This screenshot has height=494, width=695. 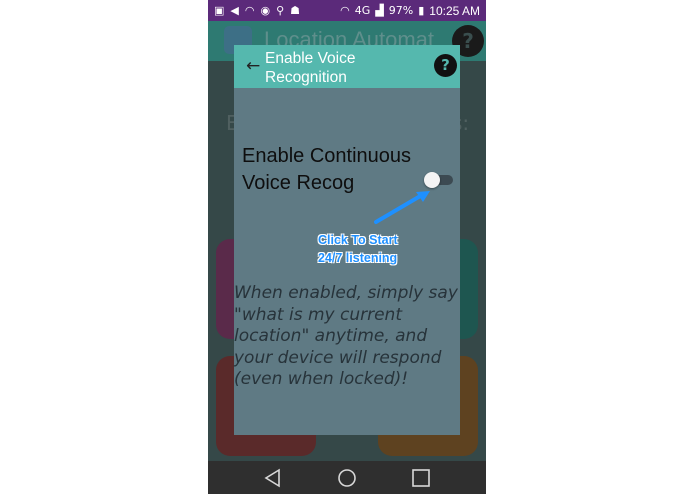 I want to click on annotation-line-1: Click To Start, so click(x=358, y=240).